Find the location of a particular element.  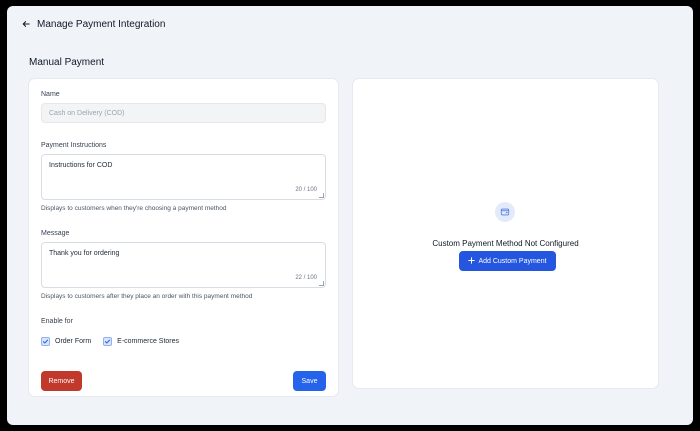

remove-button: Remove is located at coordinates (61, 381).